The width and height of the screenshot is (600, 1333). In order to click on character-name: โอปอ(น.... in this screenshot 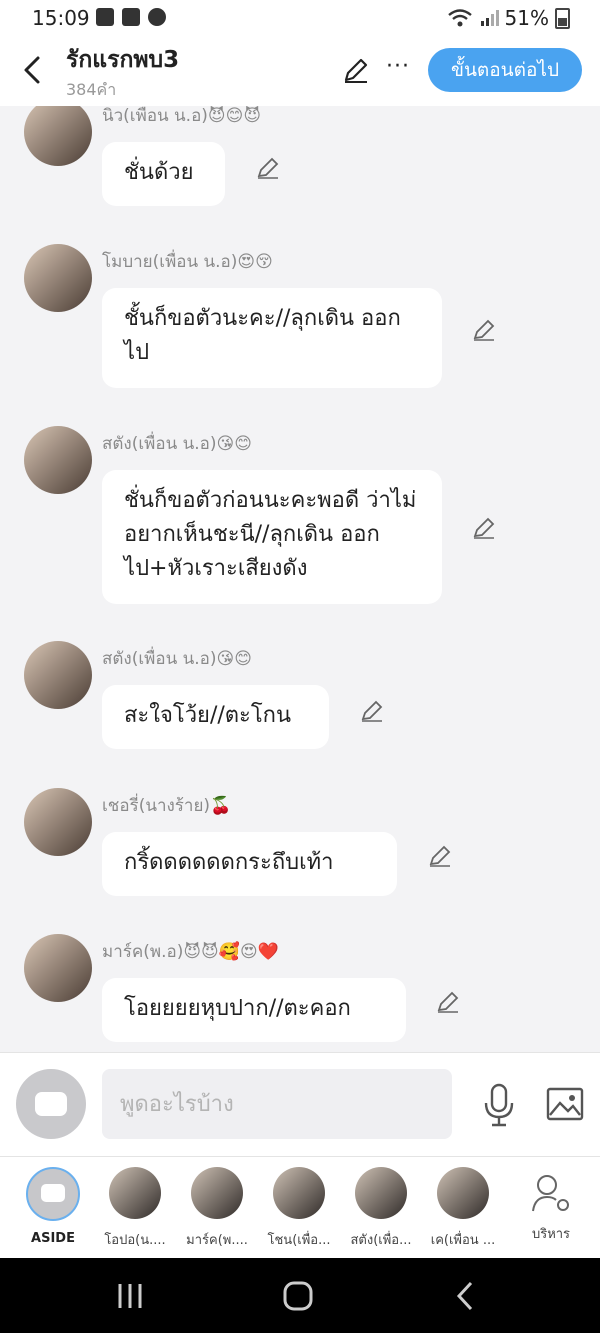, I will do `click(135, 1240)`.